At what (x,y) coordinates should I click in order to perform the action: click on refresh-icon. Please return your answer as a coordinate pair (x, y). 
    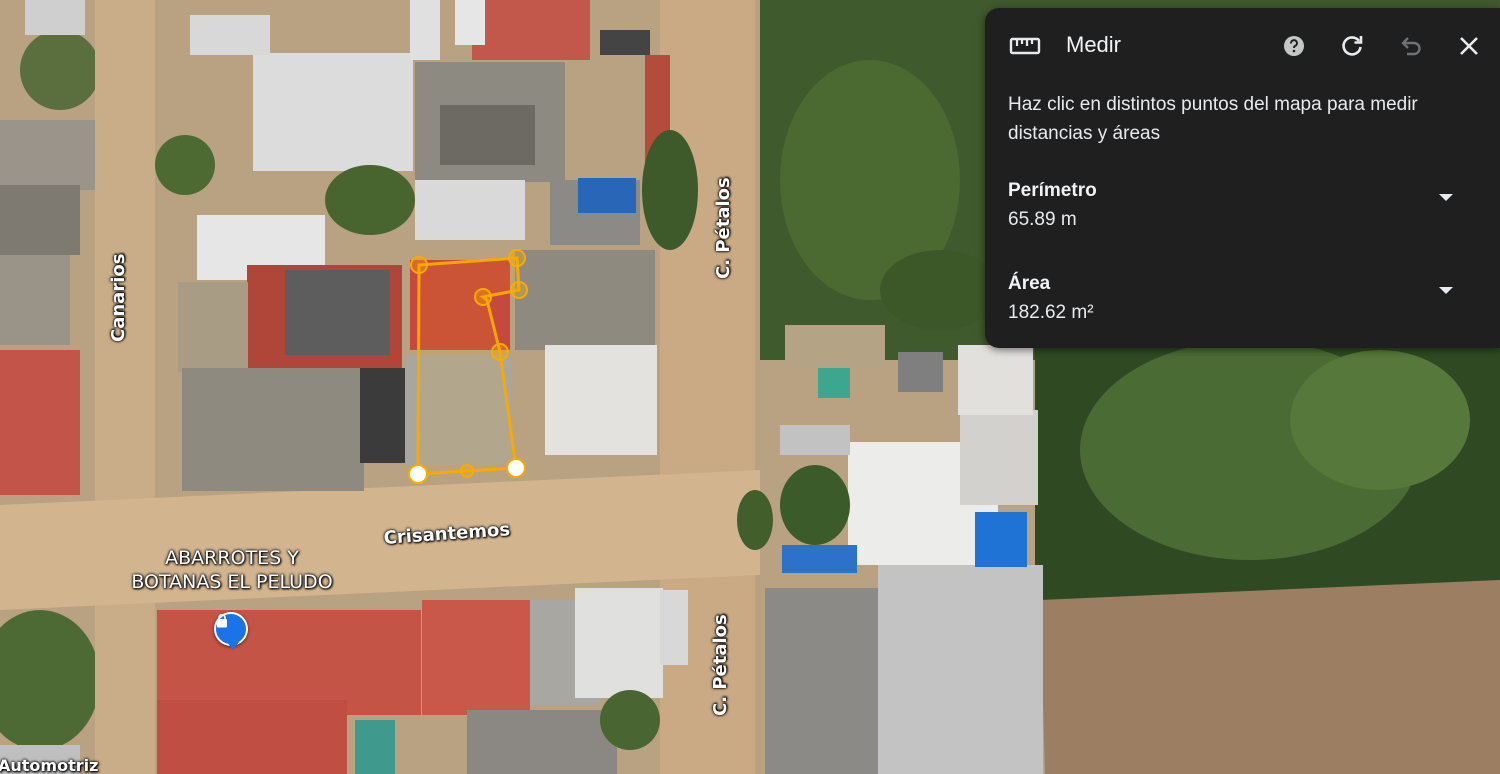
    Looking at the image, I should click on (1352, 46).